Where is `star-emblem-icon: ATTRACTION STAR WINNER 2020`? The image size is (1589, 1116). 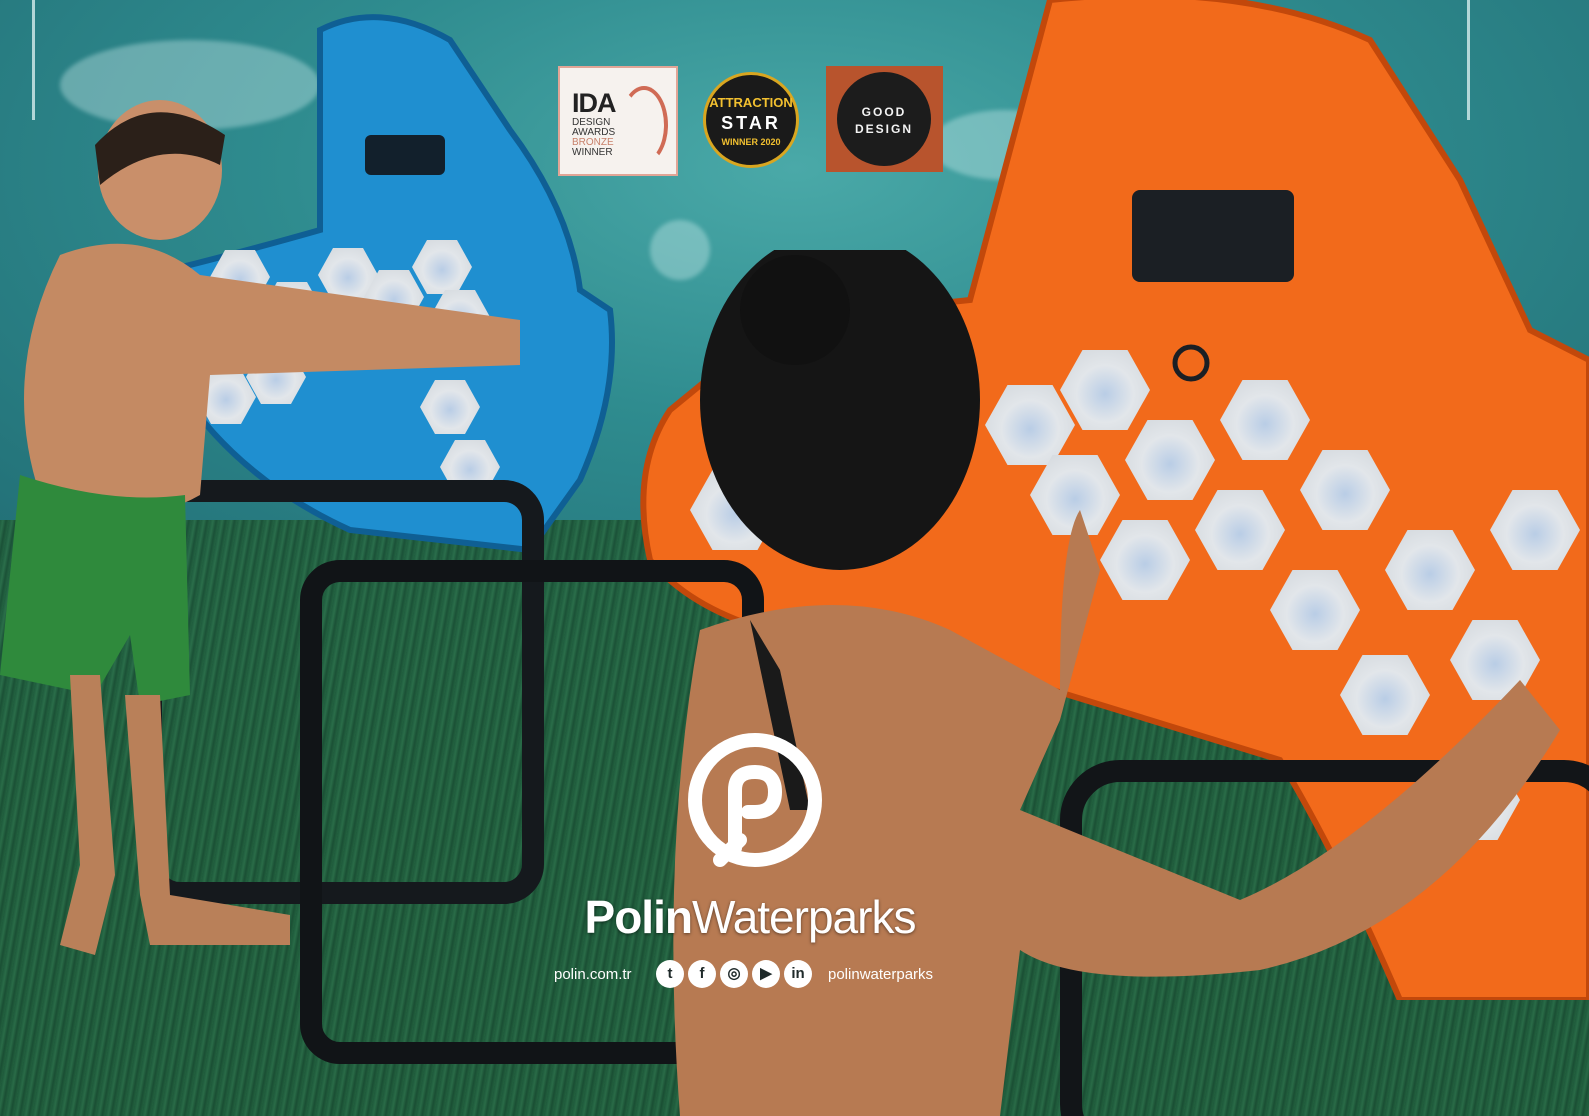
star-emblem-icon: ATTRACTION STAR WINNER 2020 is located at coordinates (751, 120).